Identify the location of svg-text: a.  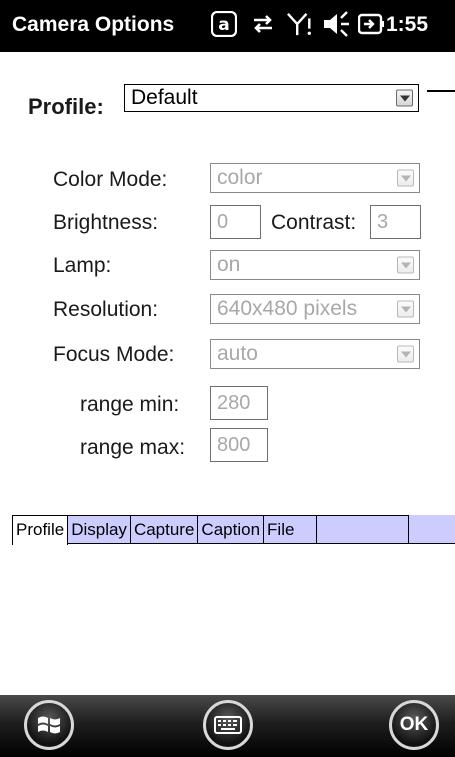
(223, 25).